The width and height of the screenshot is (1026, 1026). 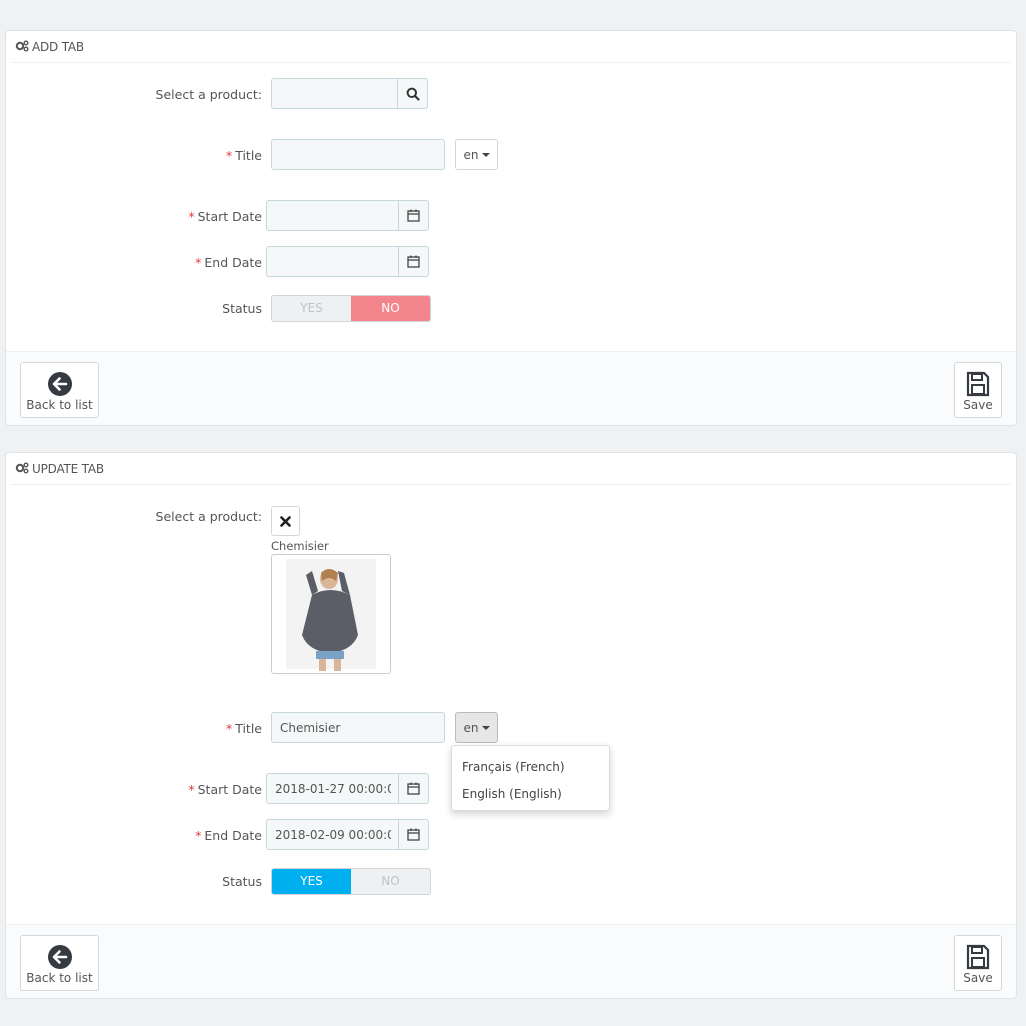 What do you see at coordinates (530, 794) in the screenshot?
I see `language-option-english: English (English)` at bounding box center [530, 794].